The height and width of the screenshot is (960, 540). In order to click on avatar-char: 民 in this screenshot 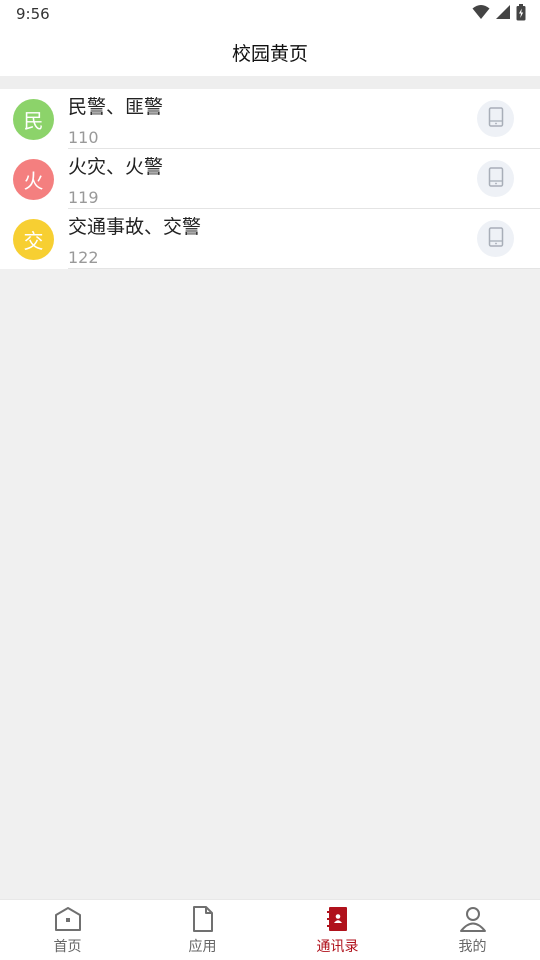, I will do `click(33, 121)`.